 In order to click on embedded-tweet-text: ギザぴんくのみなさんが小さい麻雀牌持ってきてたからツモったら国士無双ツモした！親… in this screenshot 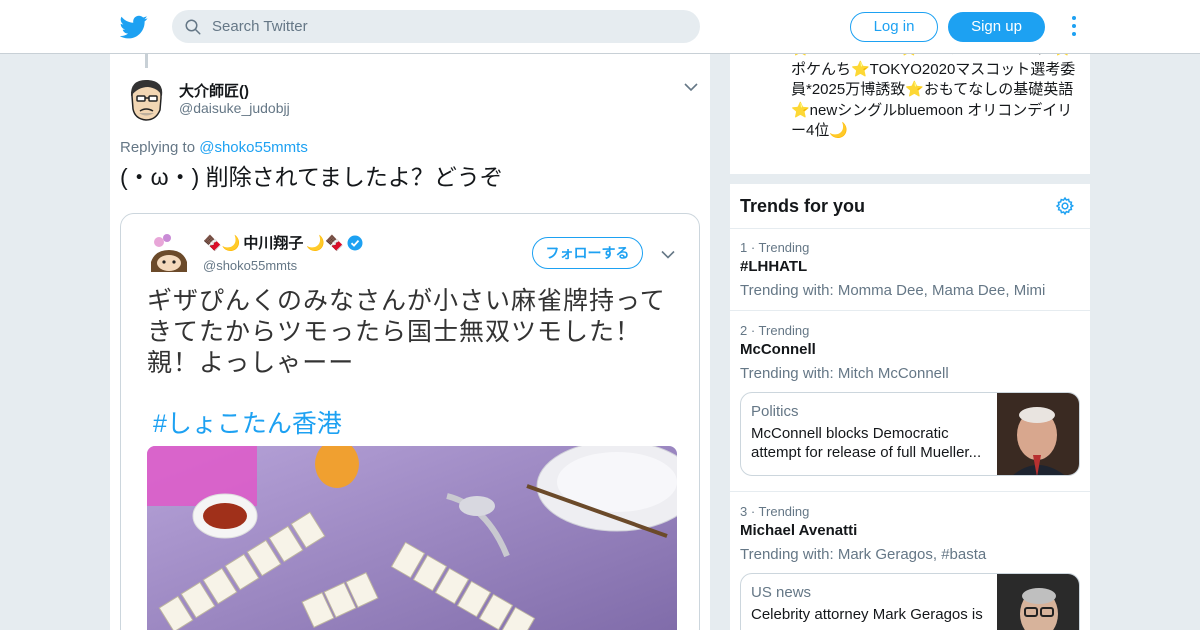, I will do `click(406, 332)`.